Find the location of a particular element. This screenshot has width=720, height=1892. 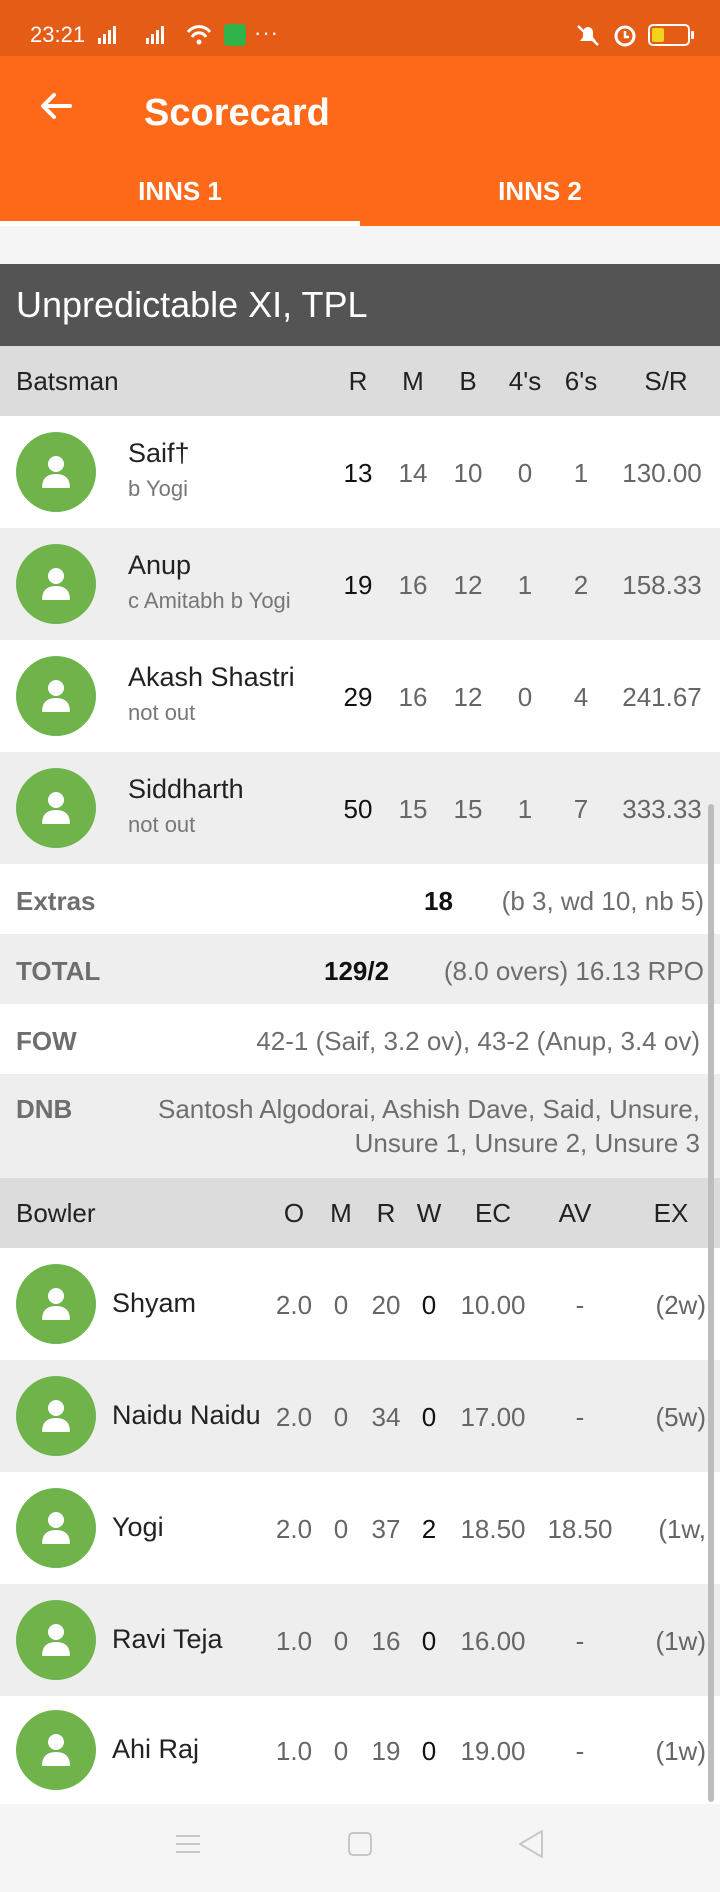

extras-row: Extras 18 (b 3, wd 10, nb 5) is located at coordinates (360, 899).